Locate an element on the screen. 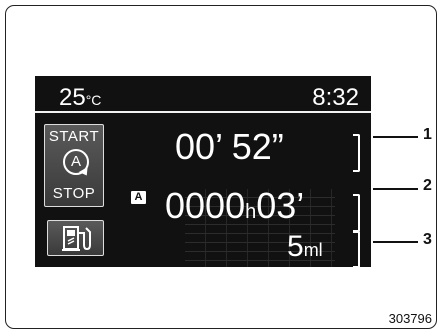 The width and height of the screenshot is (444, 336). outside-temperature: 25°C is located at coordinates (80, 99).